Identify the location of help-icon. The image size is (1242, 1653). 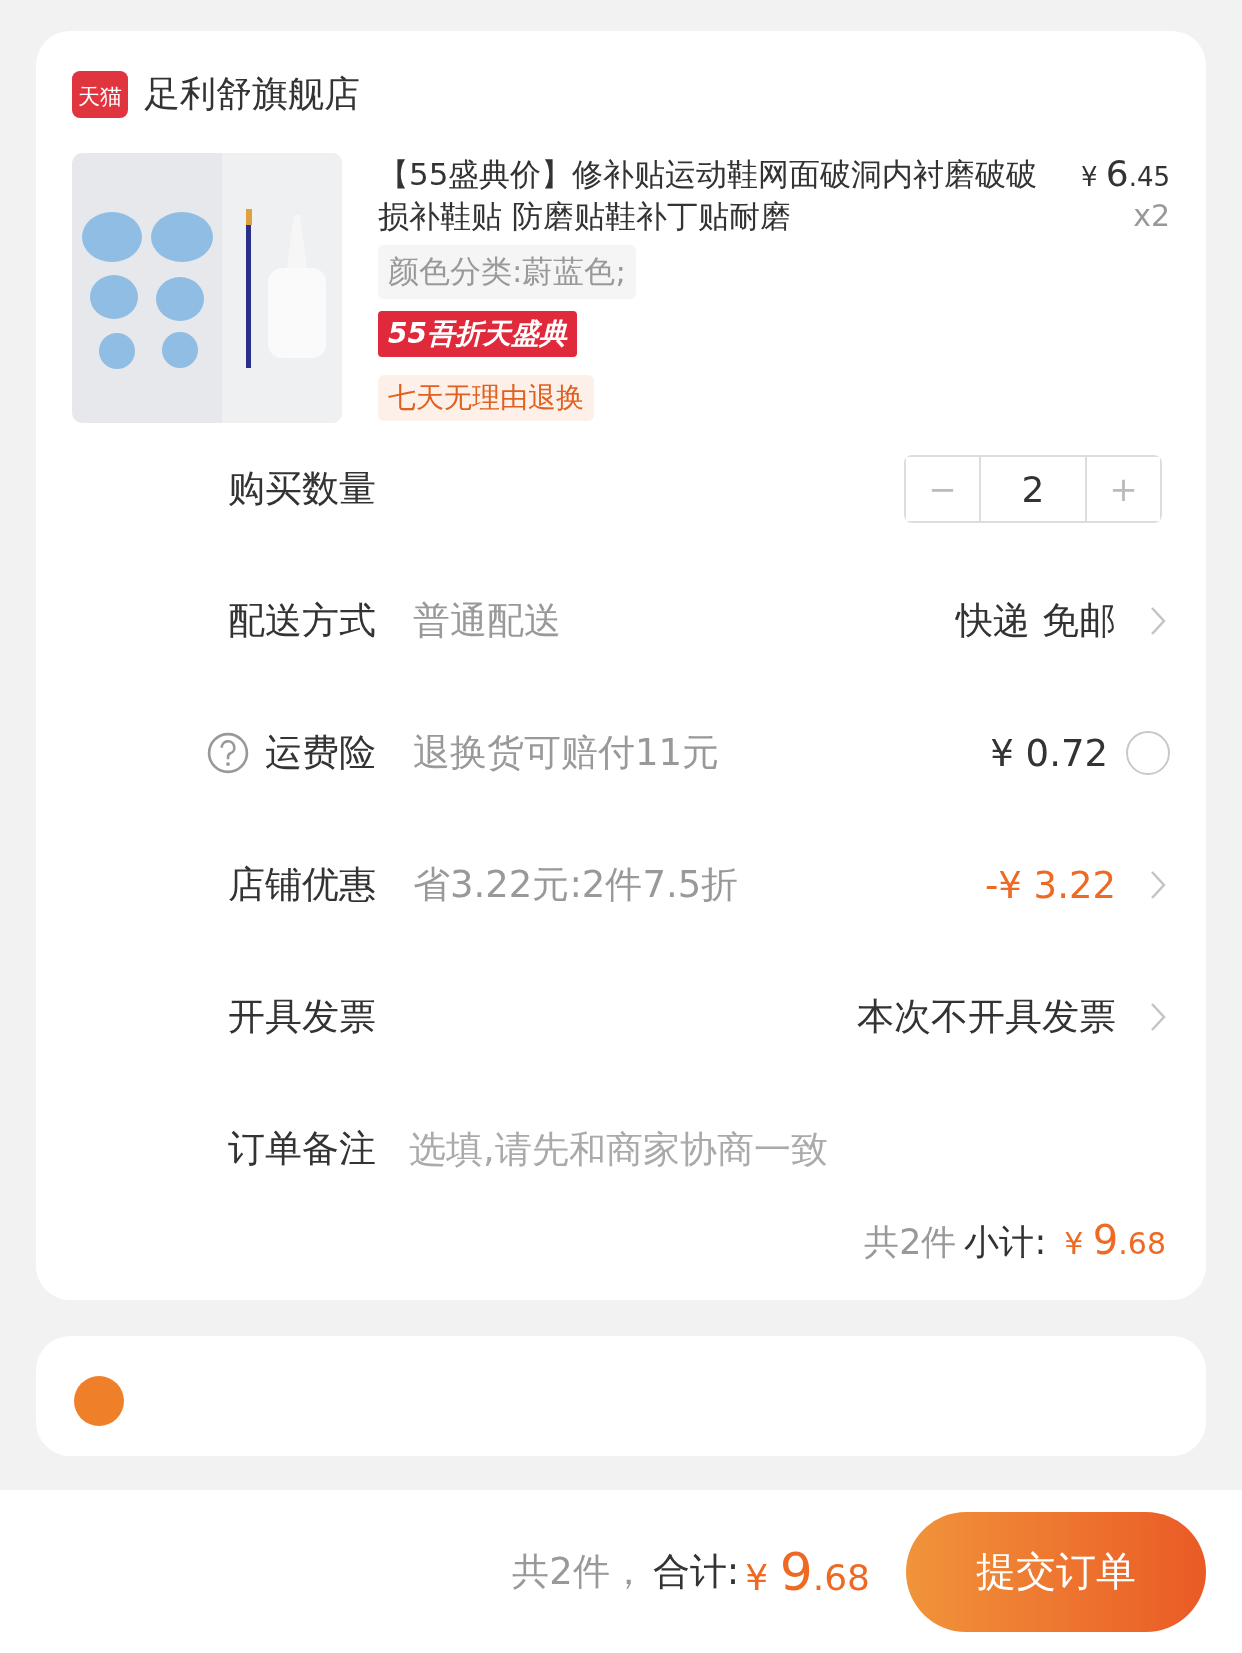
(228, 753).